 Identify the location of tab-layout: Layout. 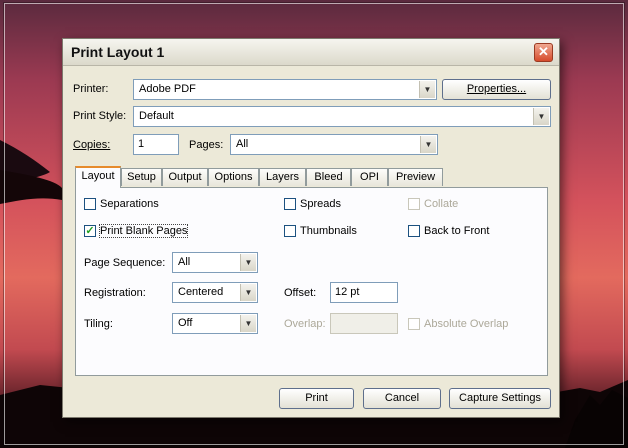
(98, 177).